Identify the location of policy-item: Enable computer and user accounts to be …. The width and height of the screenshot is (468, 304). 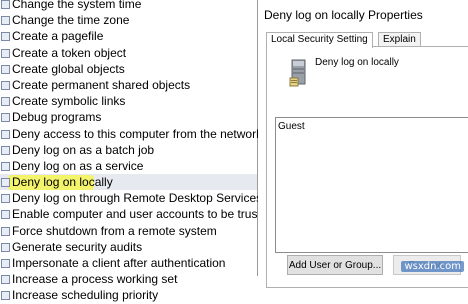
(129, 214).